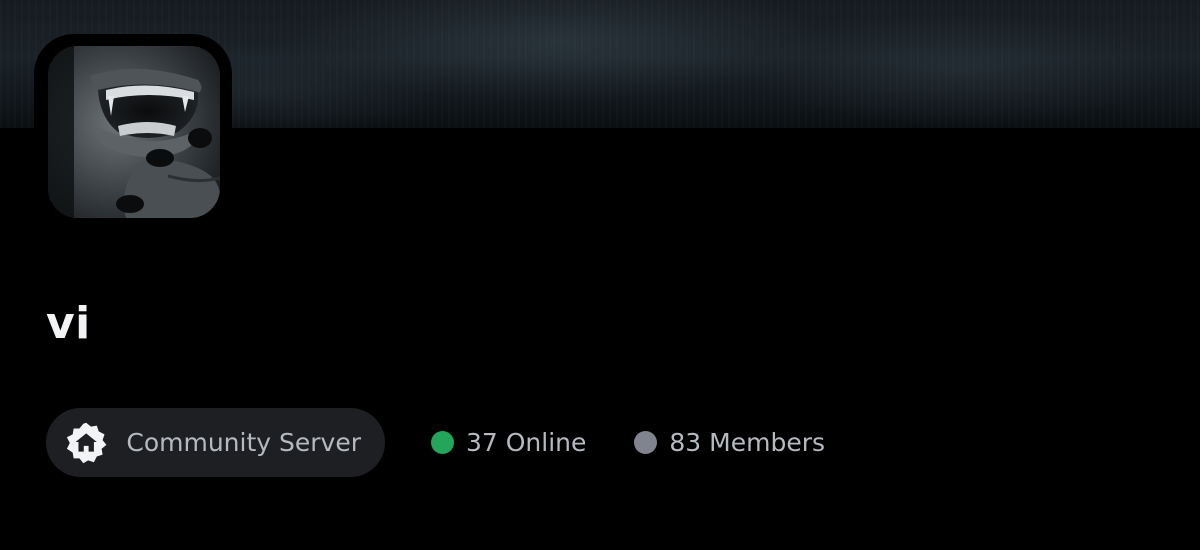 The height and width of the screenshot is (550, 1200). What do you see at coordinates (243, 442) in the screenshot?
I see `community-server-label: Community Server` at bounding box center [243, 442].